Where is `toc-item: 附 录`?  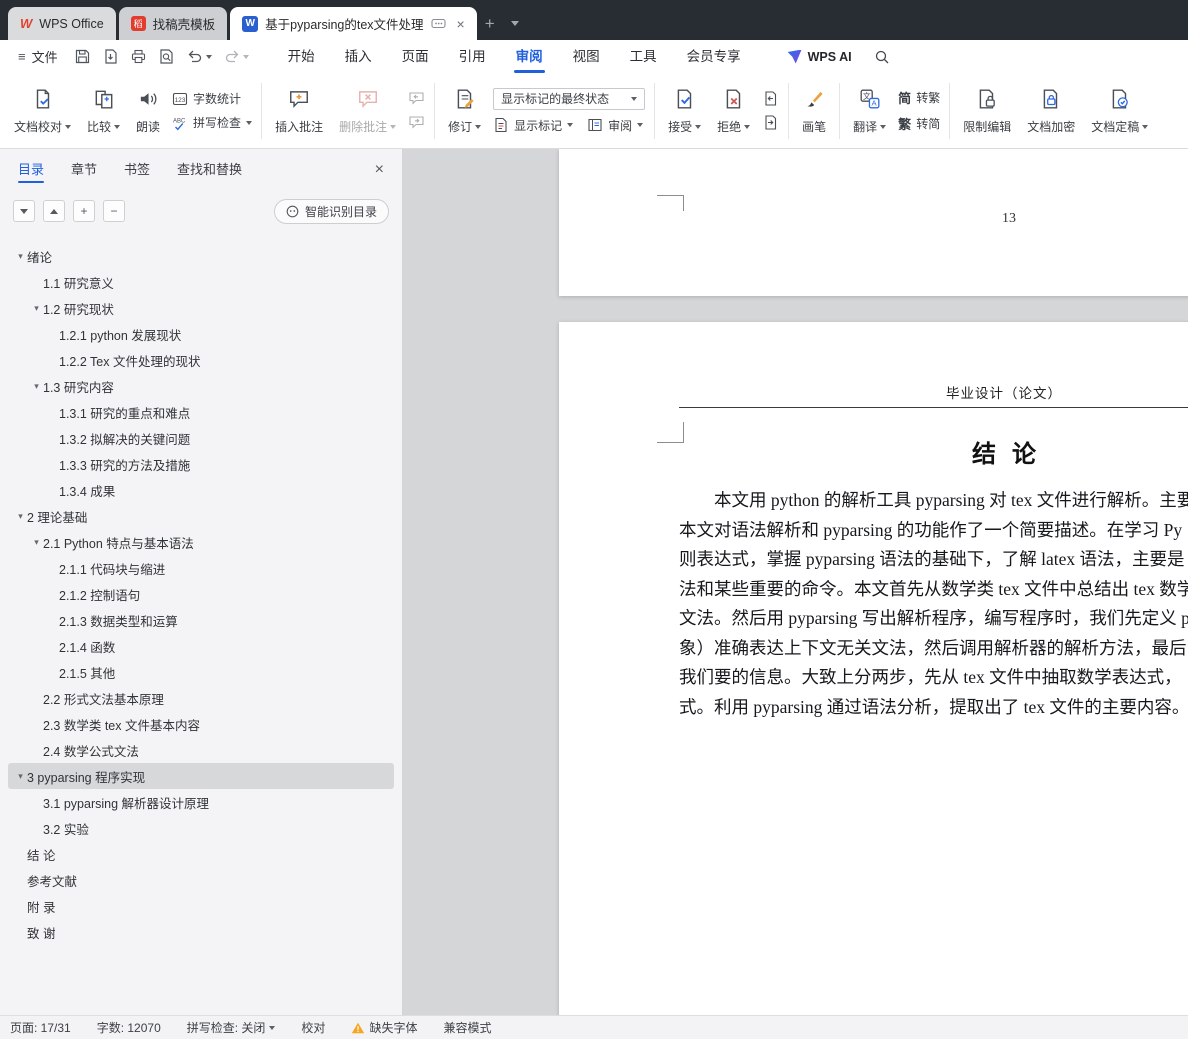 toc-item: 附 录 is located at coordinates (201, 906).